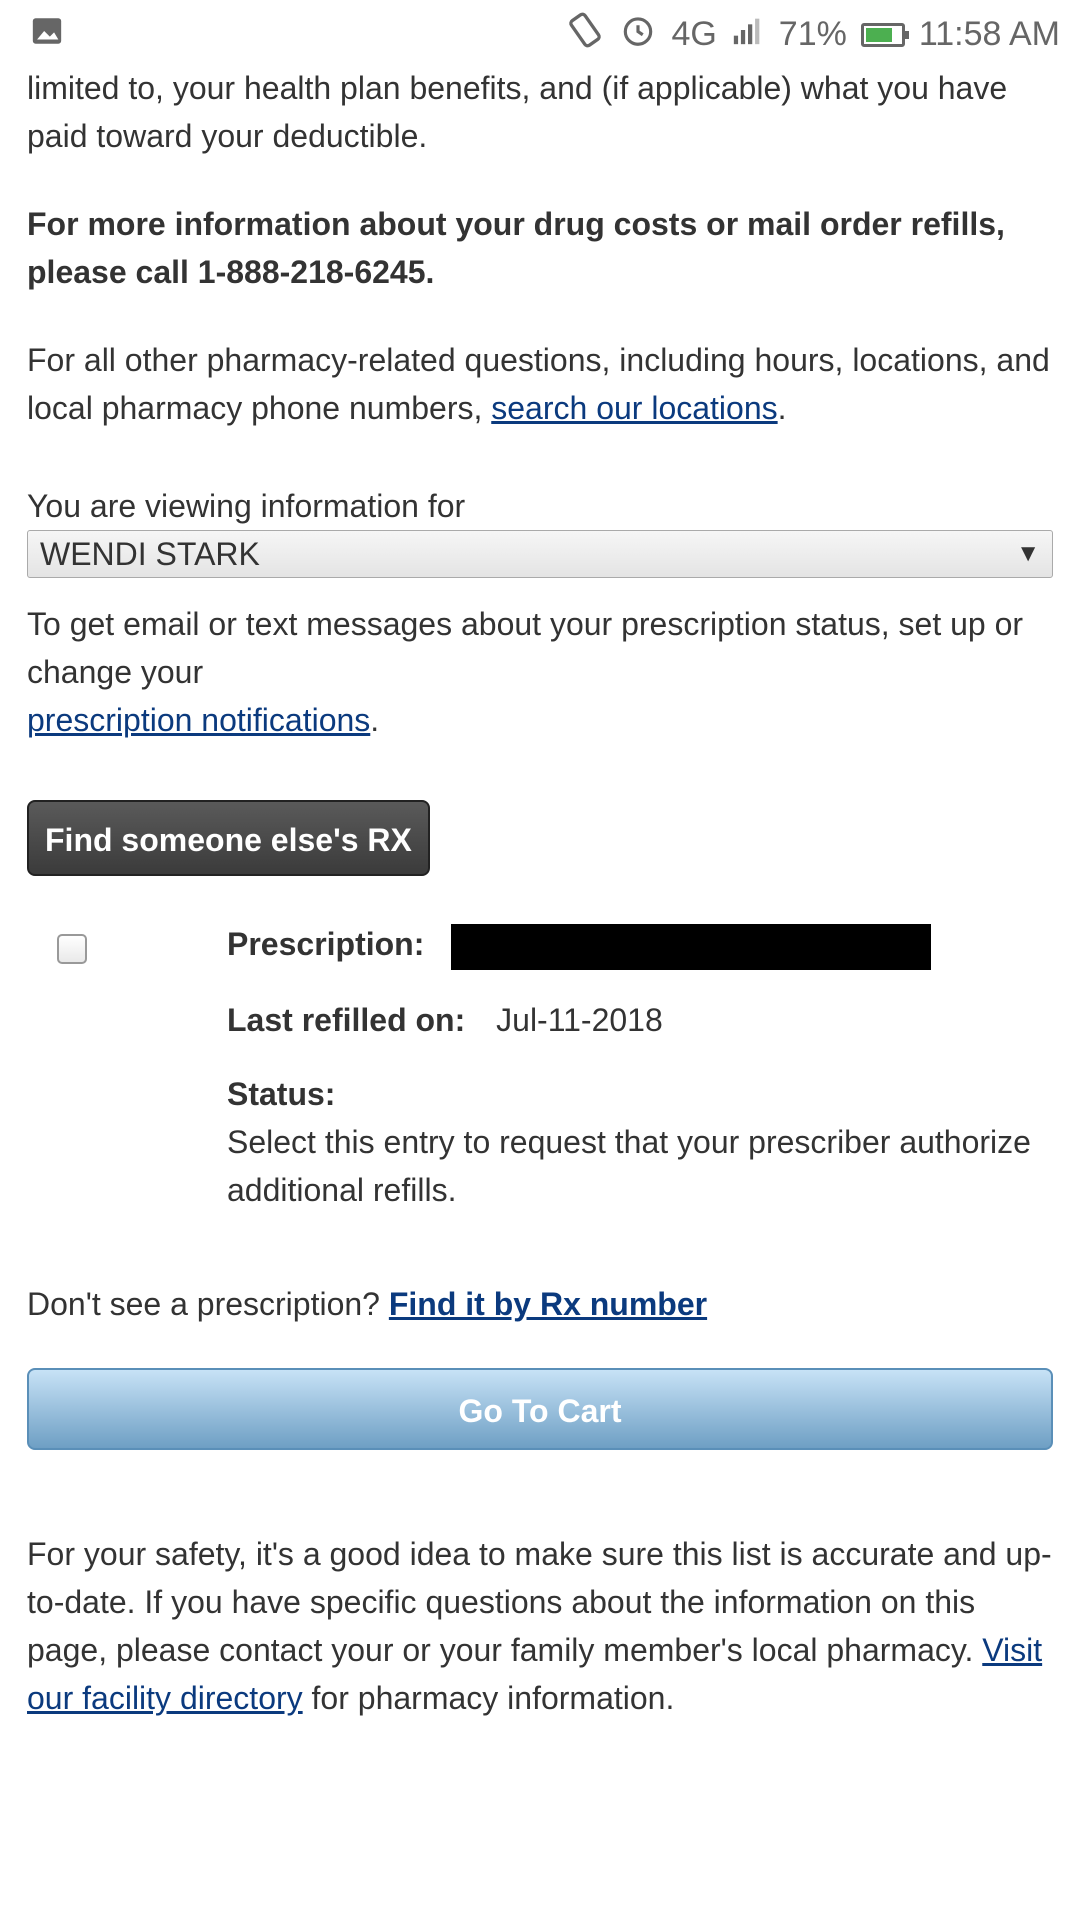  What do you see at coordinates (281, 1093) in the screenshot?
I see `status-label: Status:` at bounding box center [281, 1093].